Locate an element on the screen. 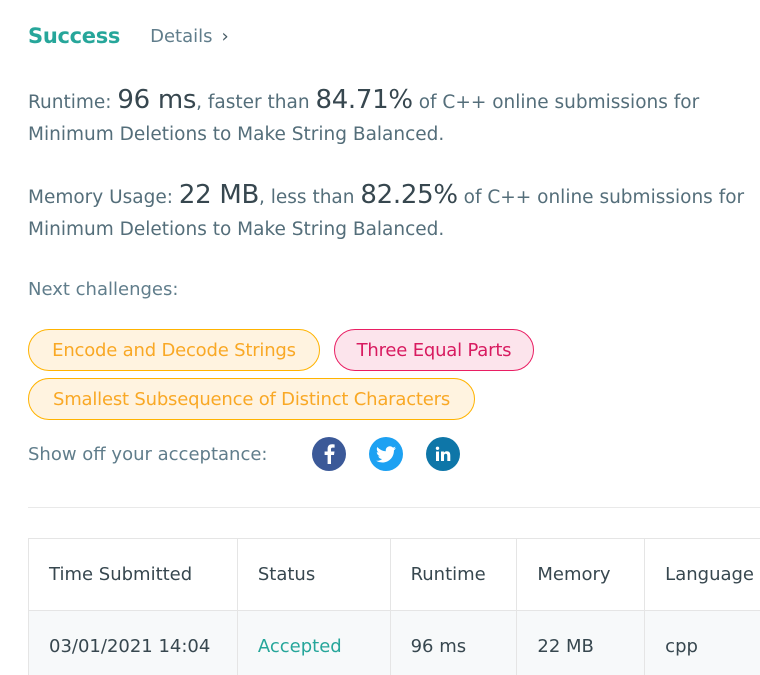  details-link: Details › is located at coordinates (189, 36).